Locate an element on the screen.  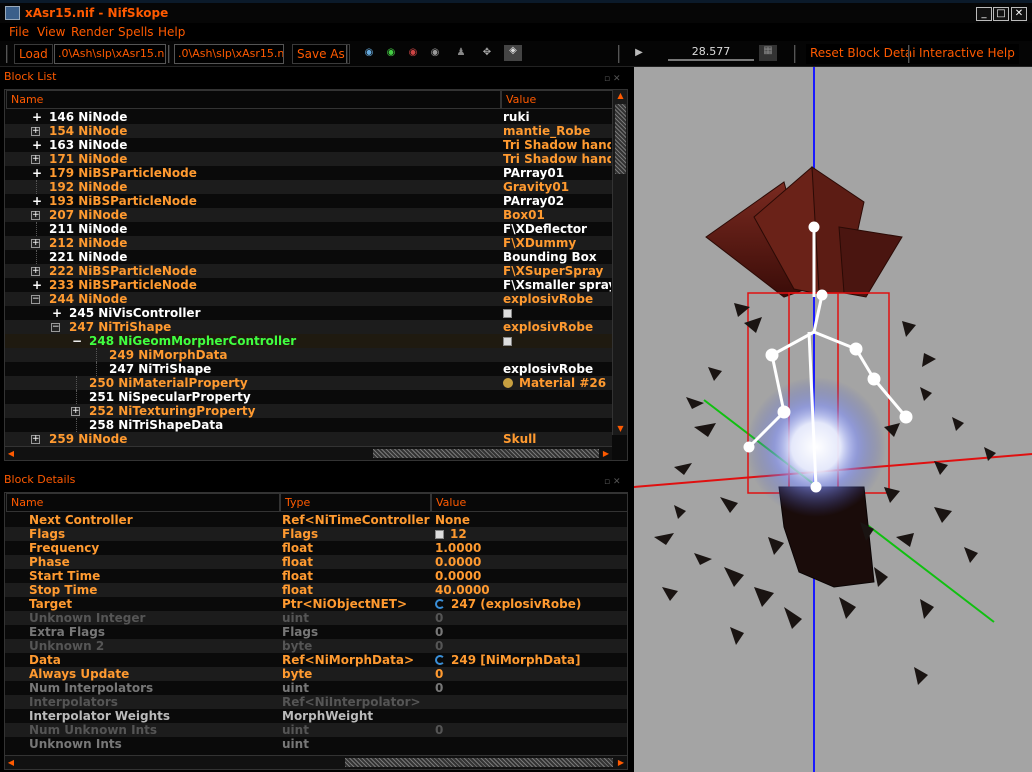
maximize-button: □ is located at coordinates (1001, 14).